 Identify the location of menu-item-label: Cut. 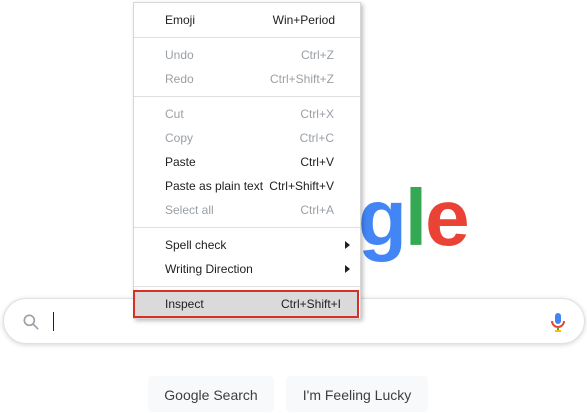
(174, 114).